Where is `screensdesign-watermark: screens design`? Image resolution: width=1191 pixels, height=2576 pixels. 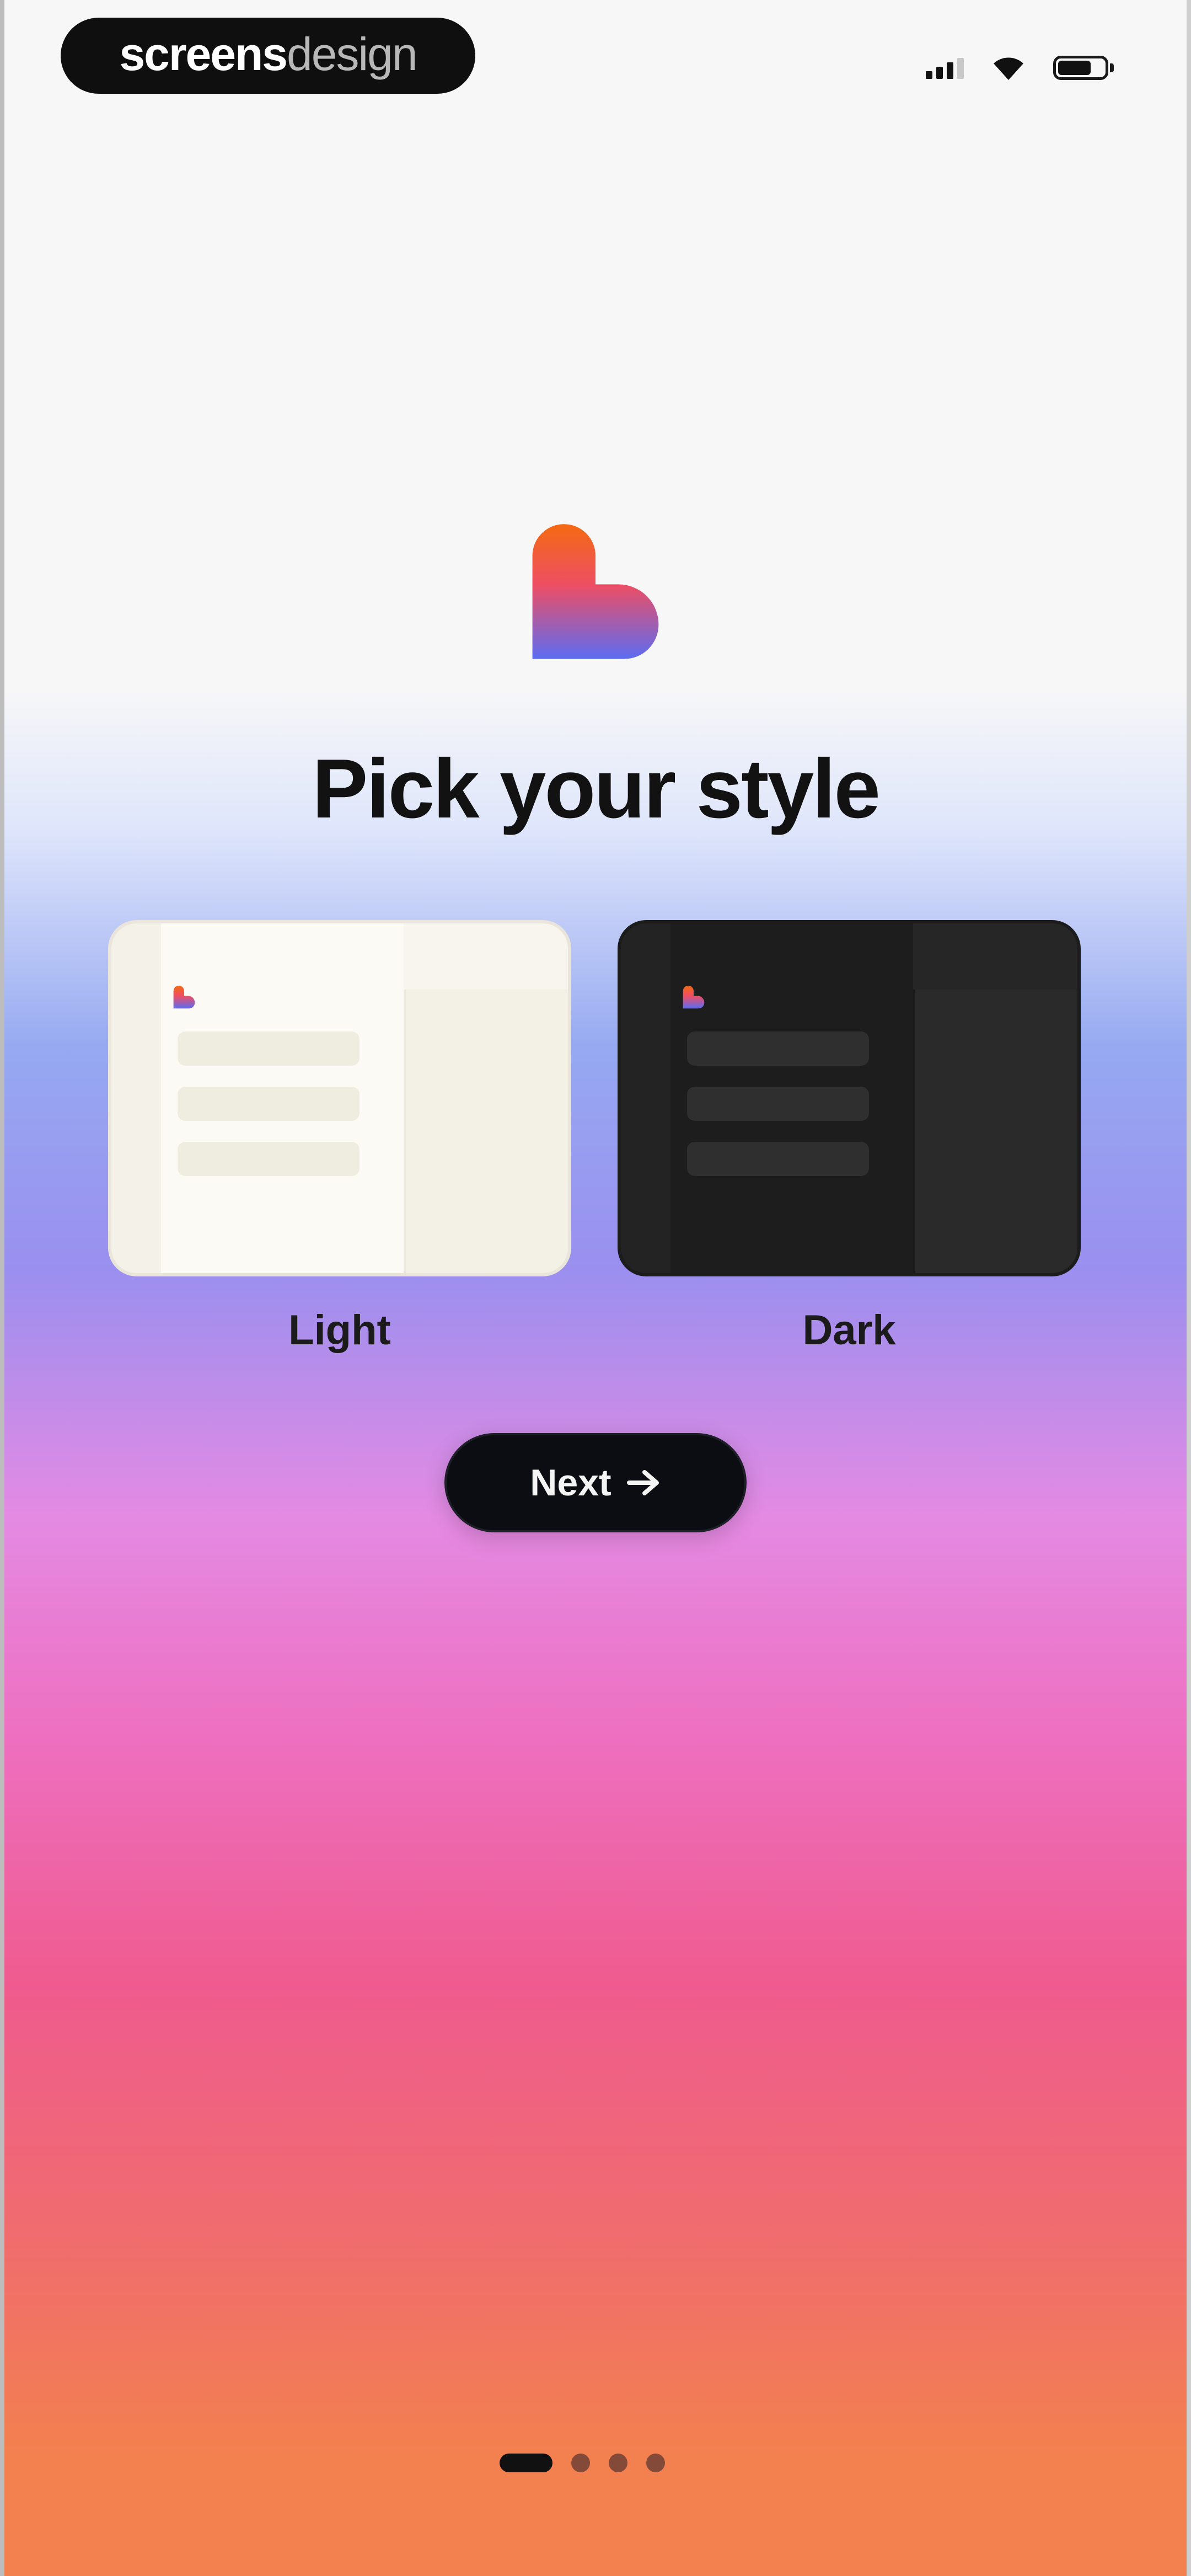
screensdesign-watermark: screens design is located at coordinates (268, 56).